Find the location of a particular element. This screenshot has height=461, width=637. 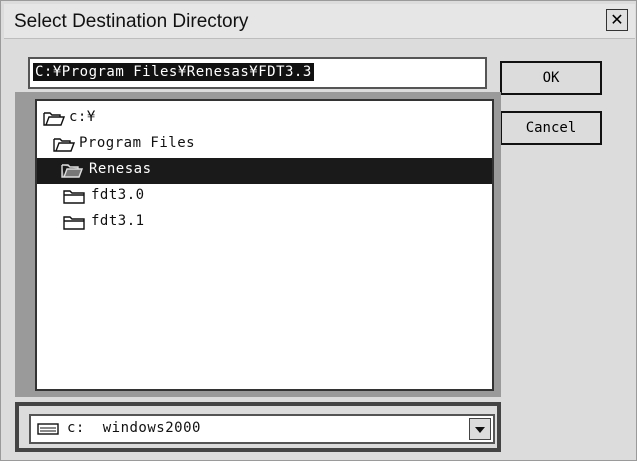

drive-selector-frame: c: windows2000 is located at coordinates (258, 427).